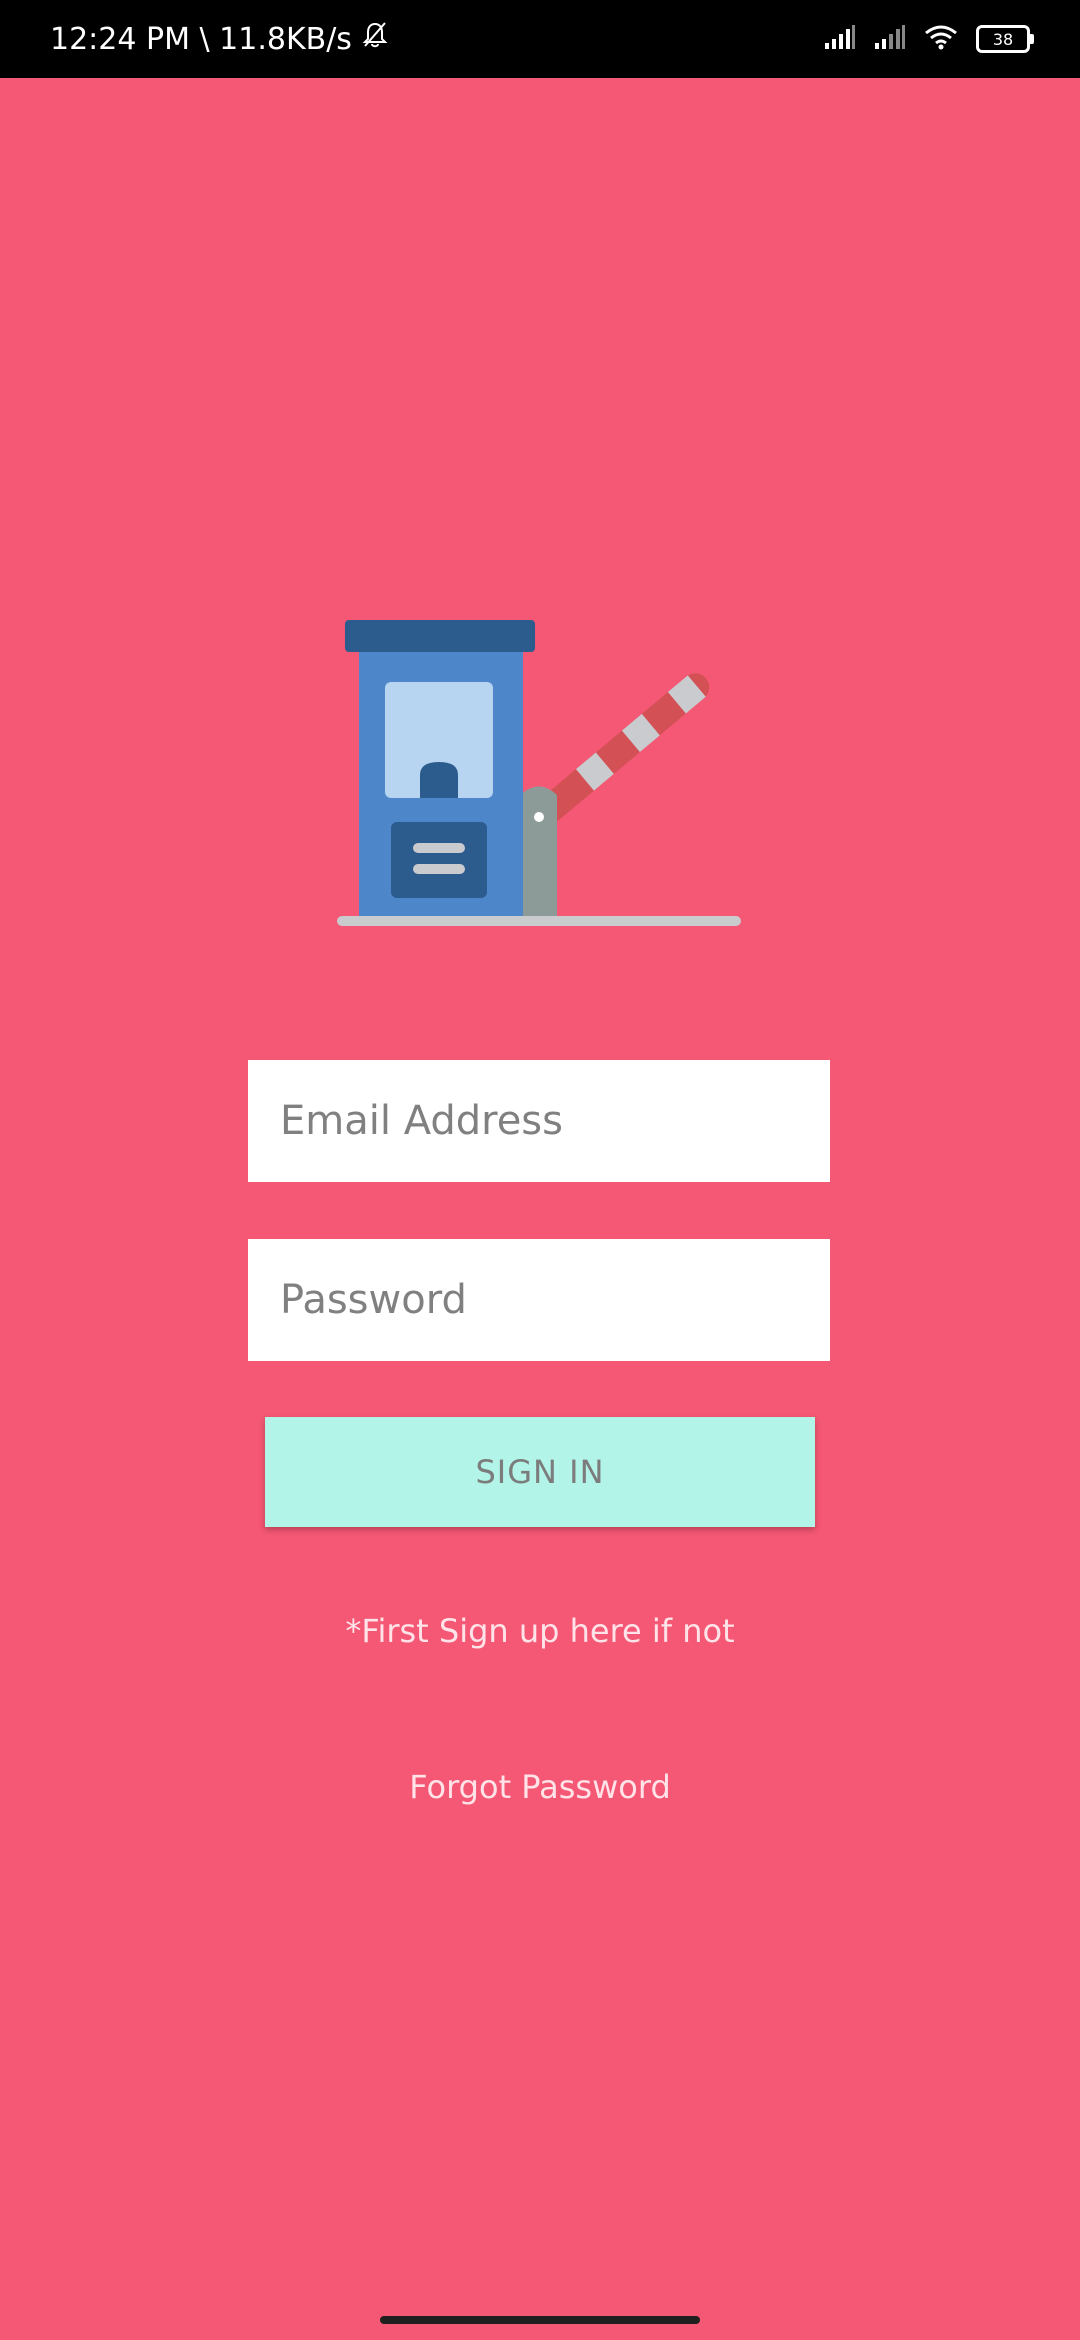 Image resolution: width=1080 pixels, height=2340 pixels. I want to click on password-input, so click(539, 1300).